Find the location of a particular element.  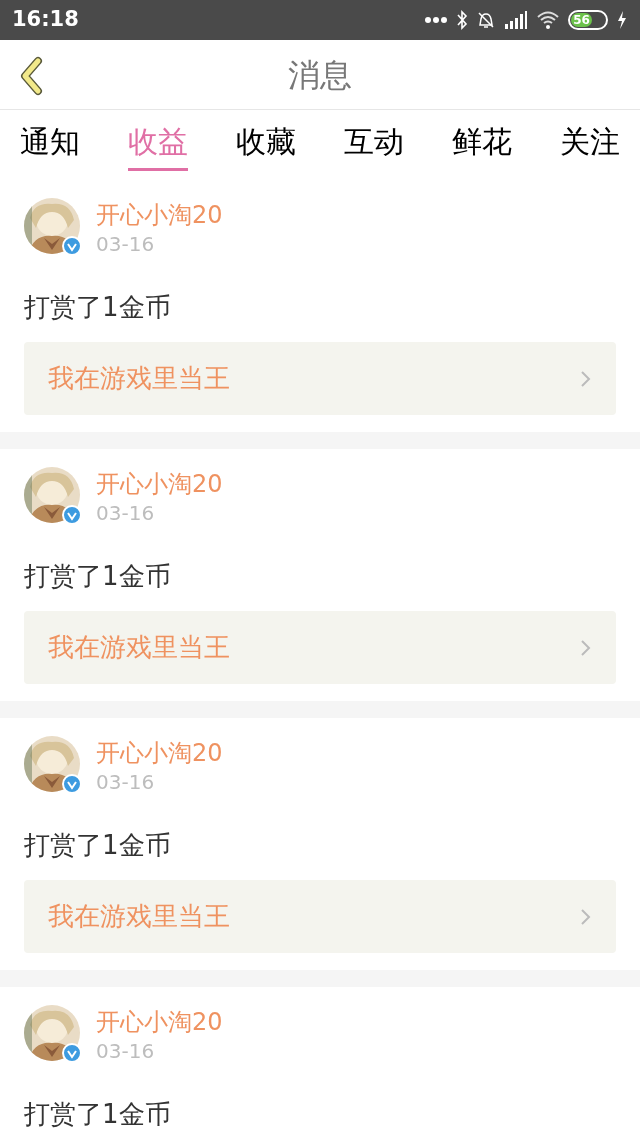

category-tab: 通知 is located at coordinates (50, 145).